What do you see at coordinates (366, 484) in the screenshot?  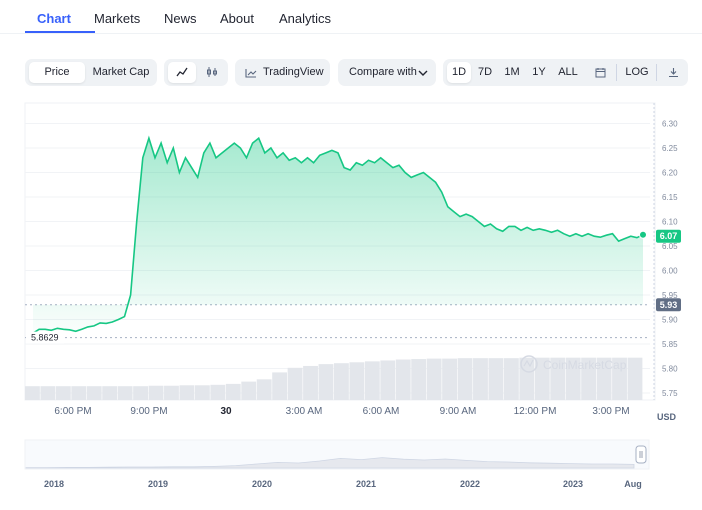 I see `navigator-year-label: 2021` at bounding box center [366, 484].